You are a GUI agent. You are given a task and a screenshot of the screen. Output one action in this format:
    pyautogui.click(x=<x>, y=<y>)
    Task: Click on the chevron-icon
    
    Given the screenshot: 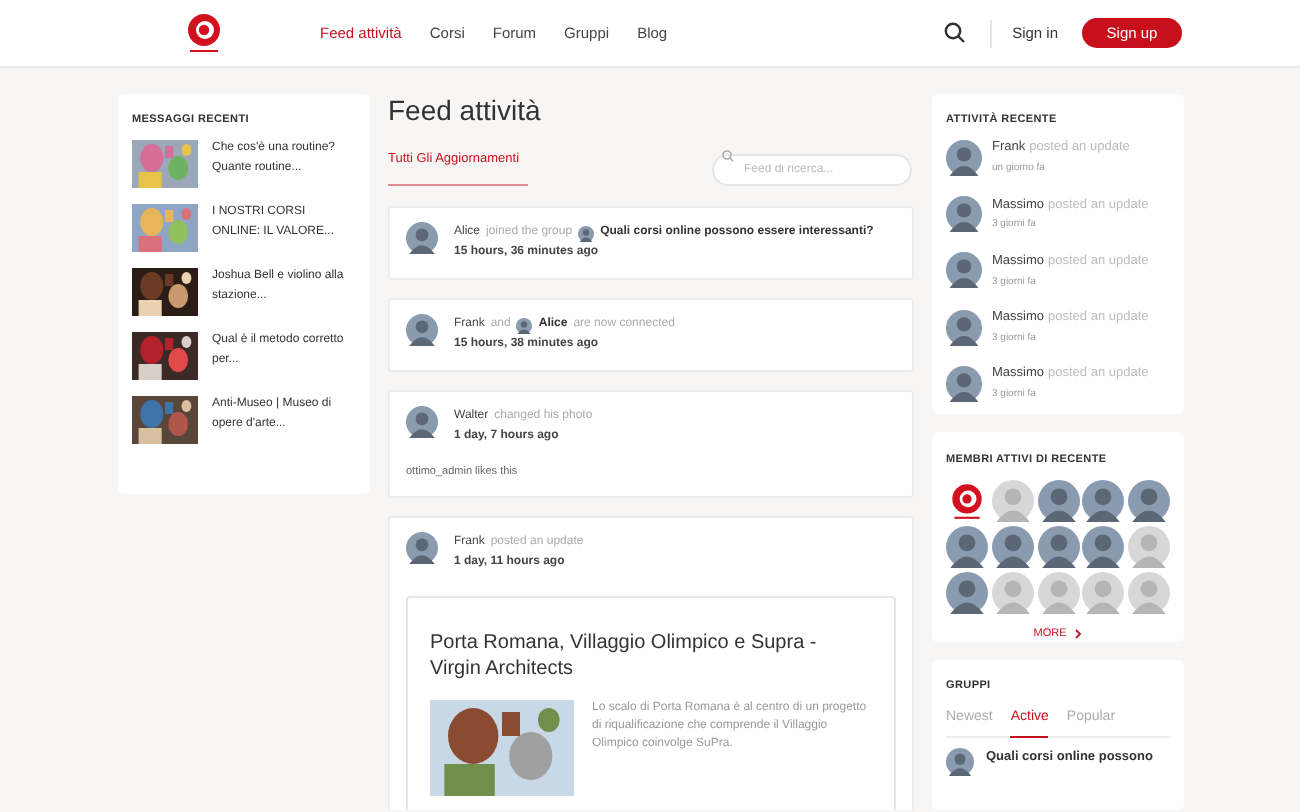 What is the action you would take?
    pyautogui.click(x=1078, y=634)
    